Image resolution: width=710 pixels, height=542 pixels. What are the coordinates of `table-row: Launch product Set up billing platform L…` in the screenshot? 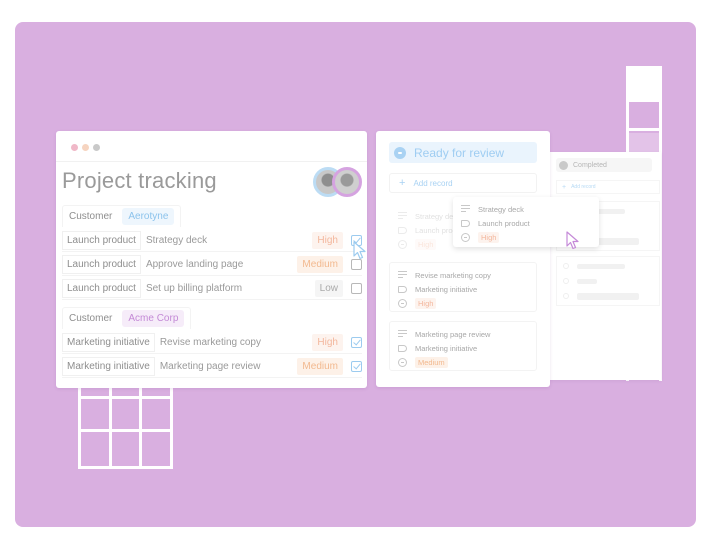 It's located at (212, 289).